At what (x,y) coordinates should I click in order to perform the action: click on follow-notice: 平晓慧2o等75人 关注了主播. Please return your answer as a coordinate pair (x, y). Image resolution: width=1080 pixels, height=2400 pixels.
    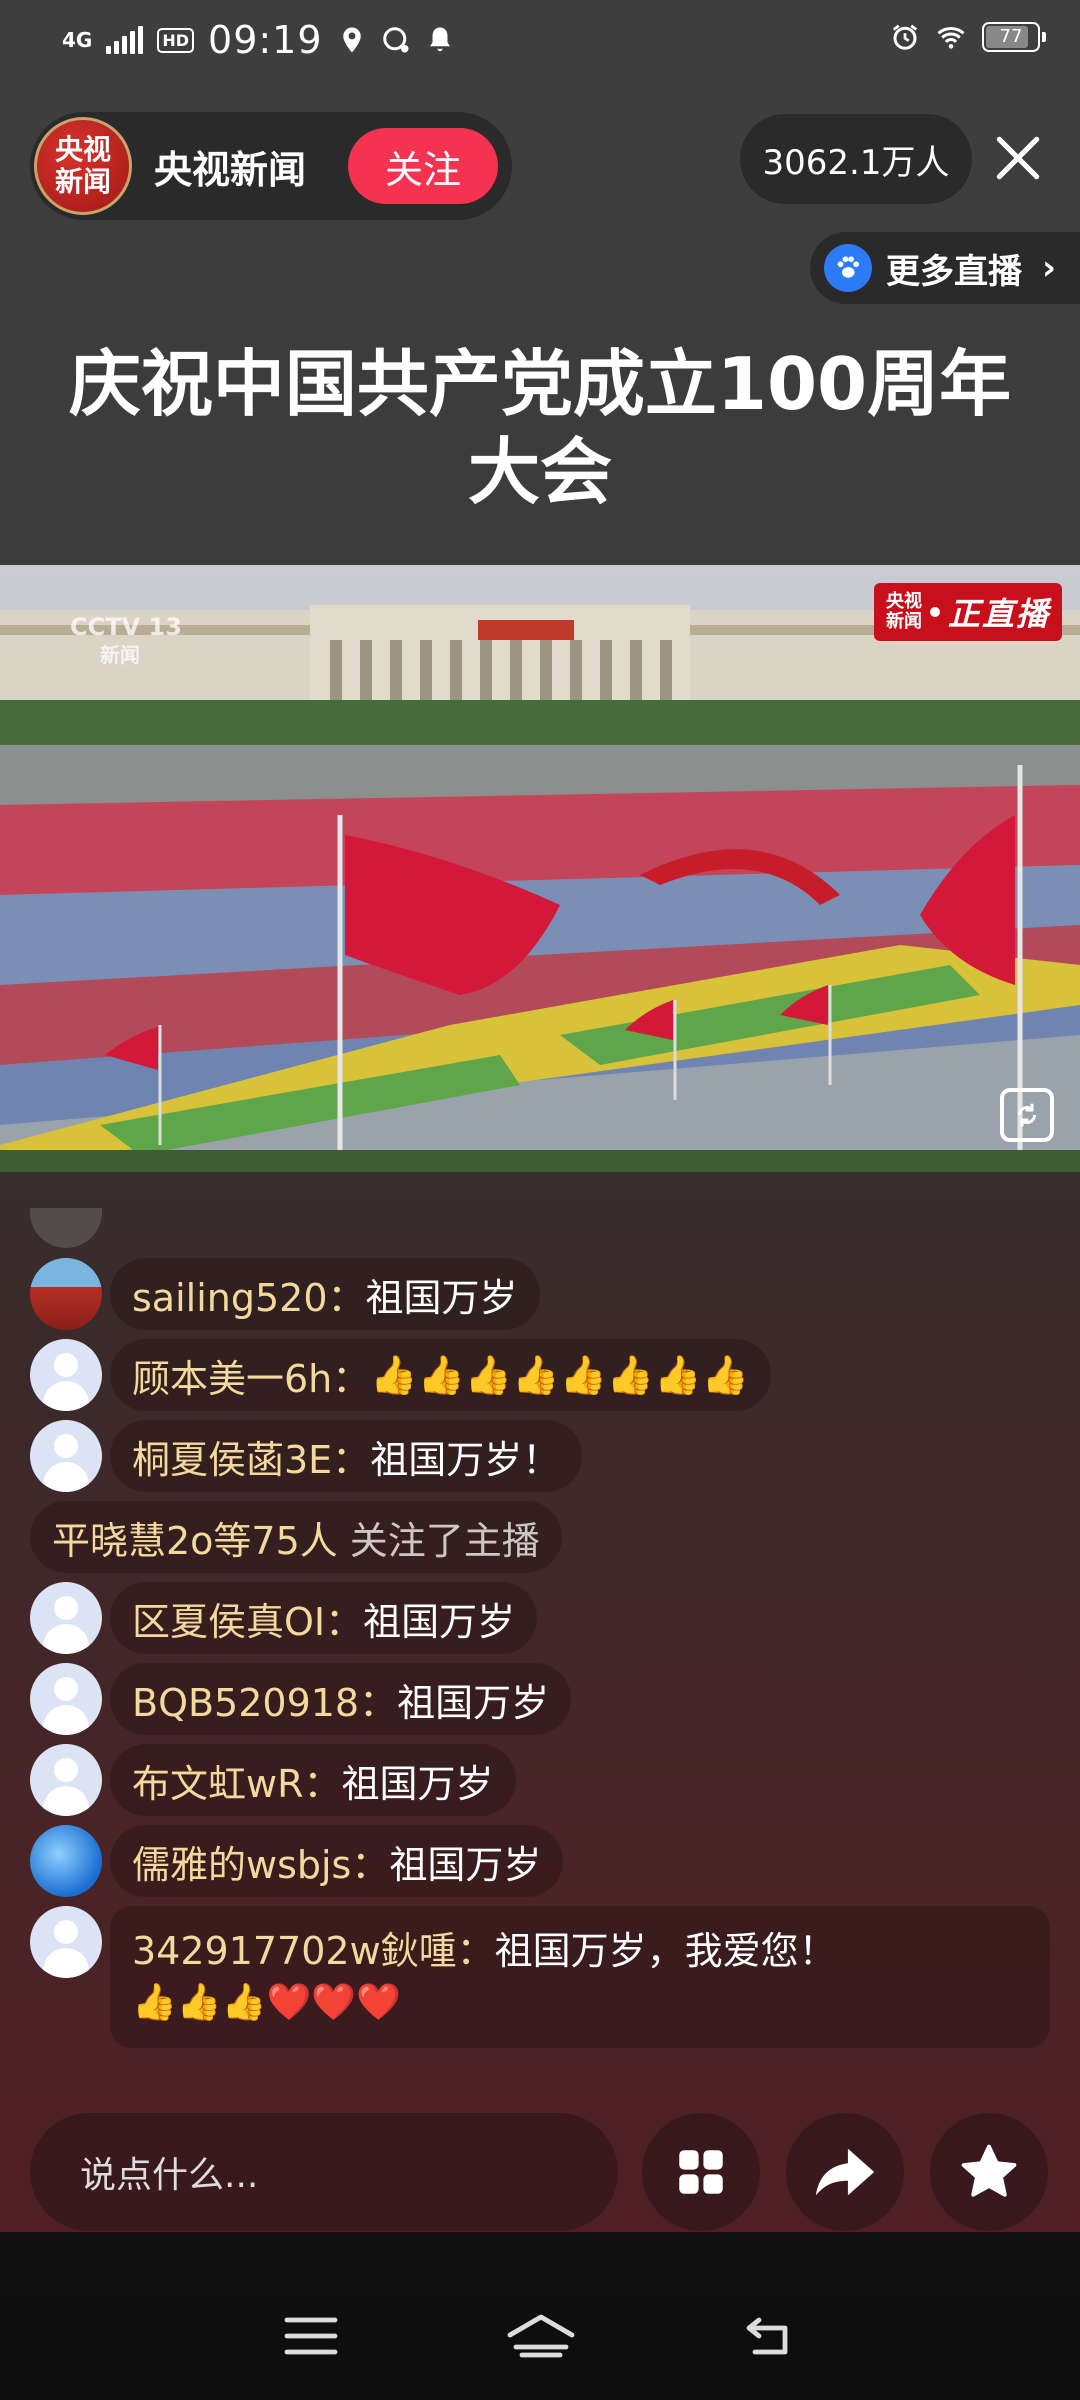
    Looking at the image, I should click on (545, 1537).